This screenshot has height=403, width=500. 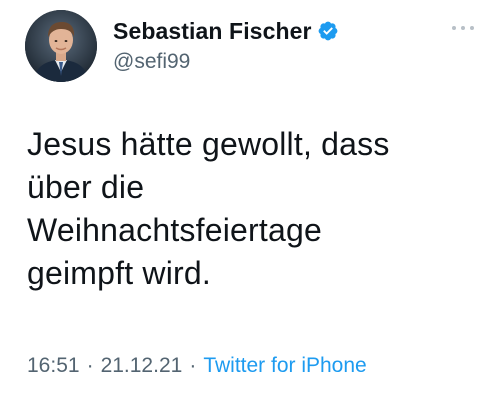 I want to click on avatar, so click(x=61, y=46).